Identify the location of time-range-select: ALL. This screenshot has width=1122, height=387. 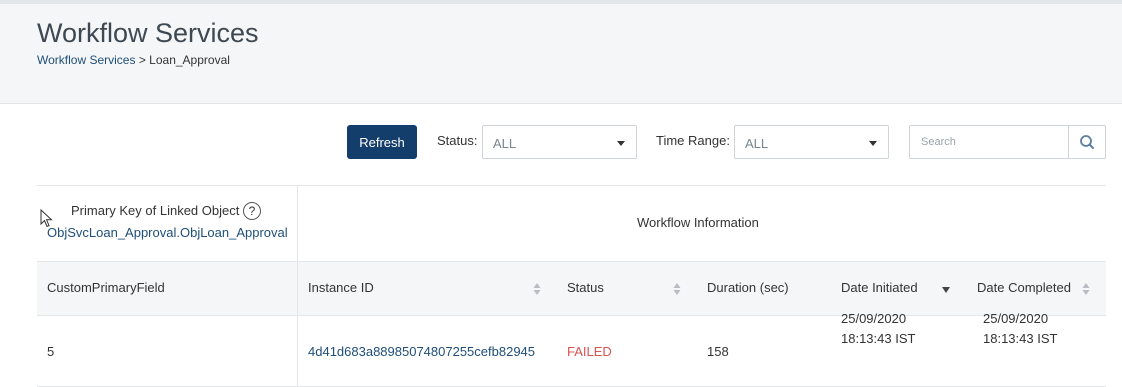
(811, 142).